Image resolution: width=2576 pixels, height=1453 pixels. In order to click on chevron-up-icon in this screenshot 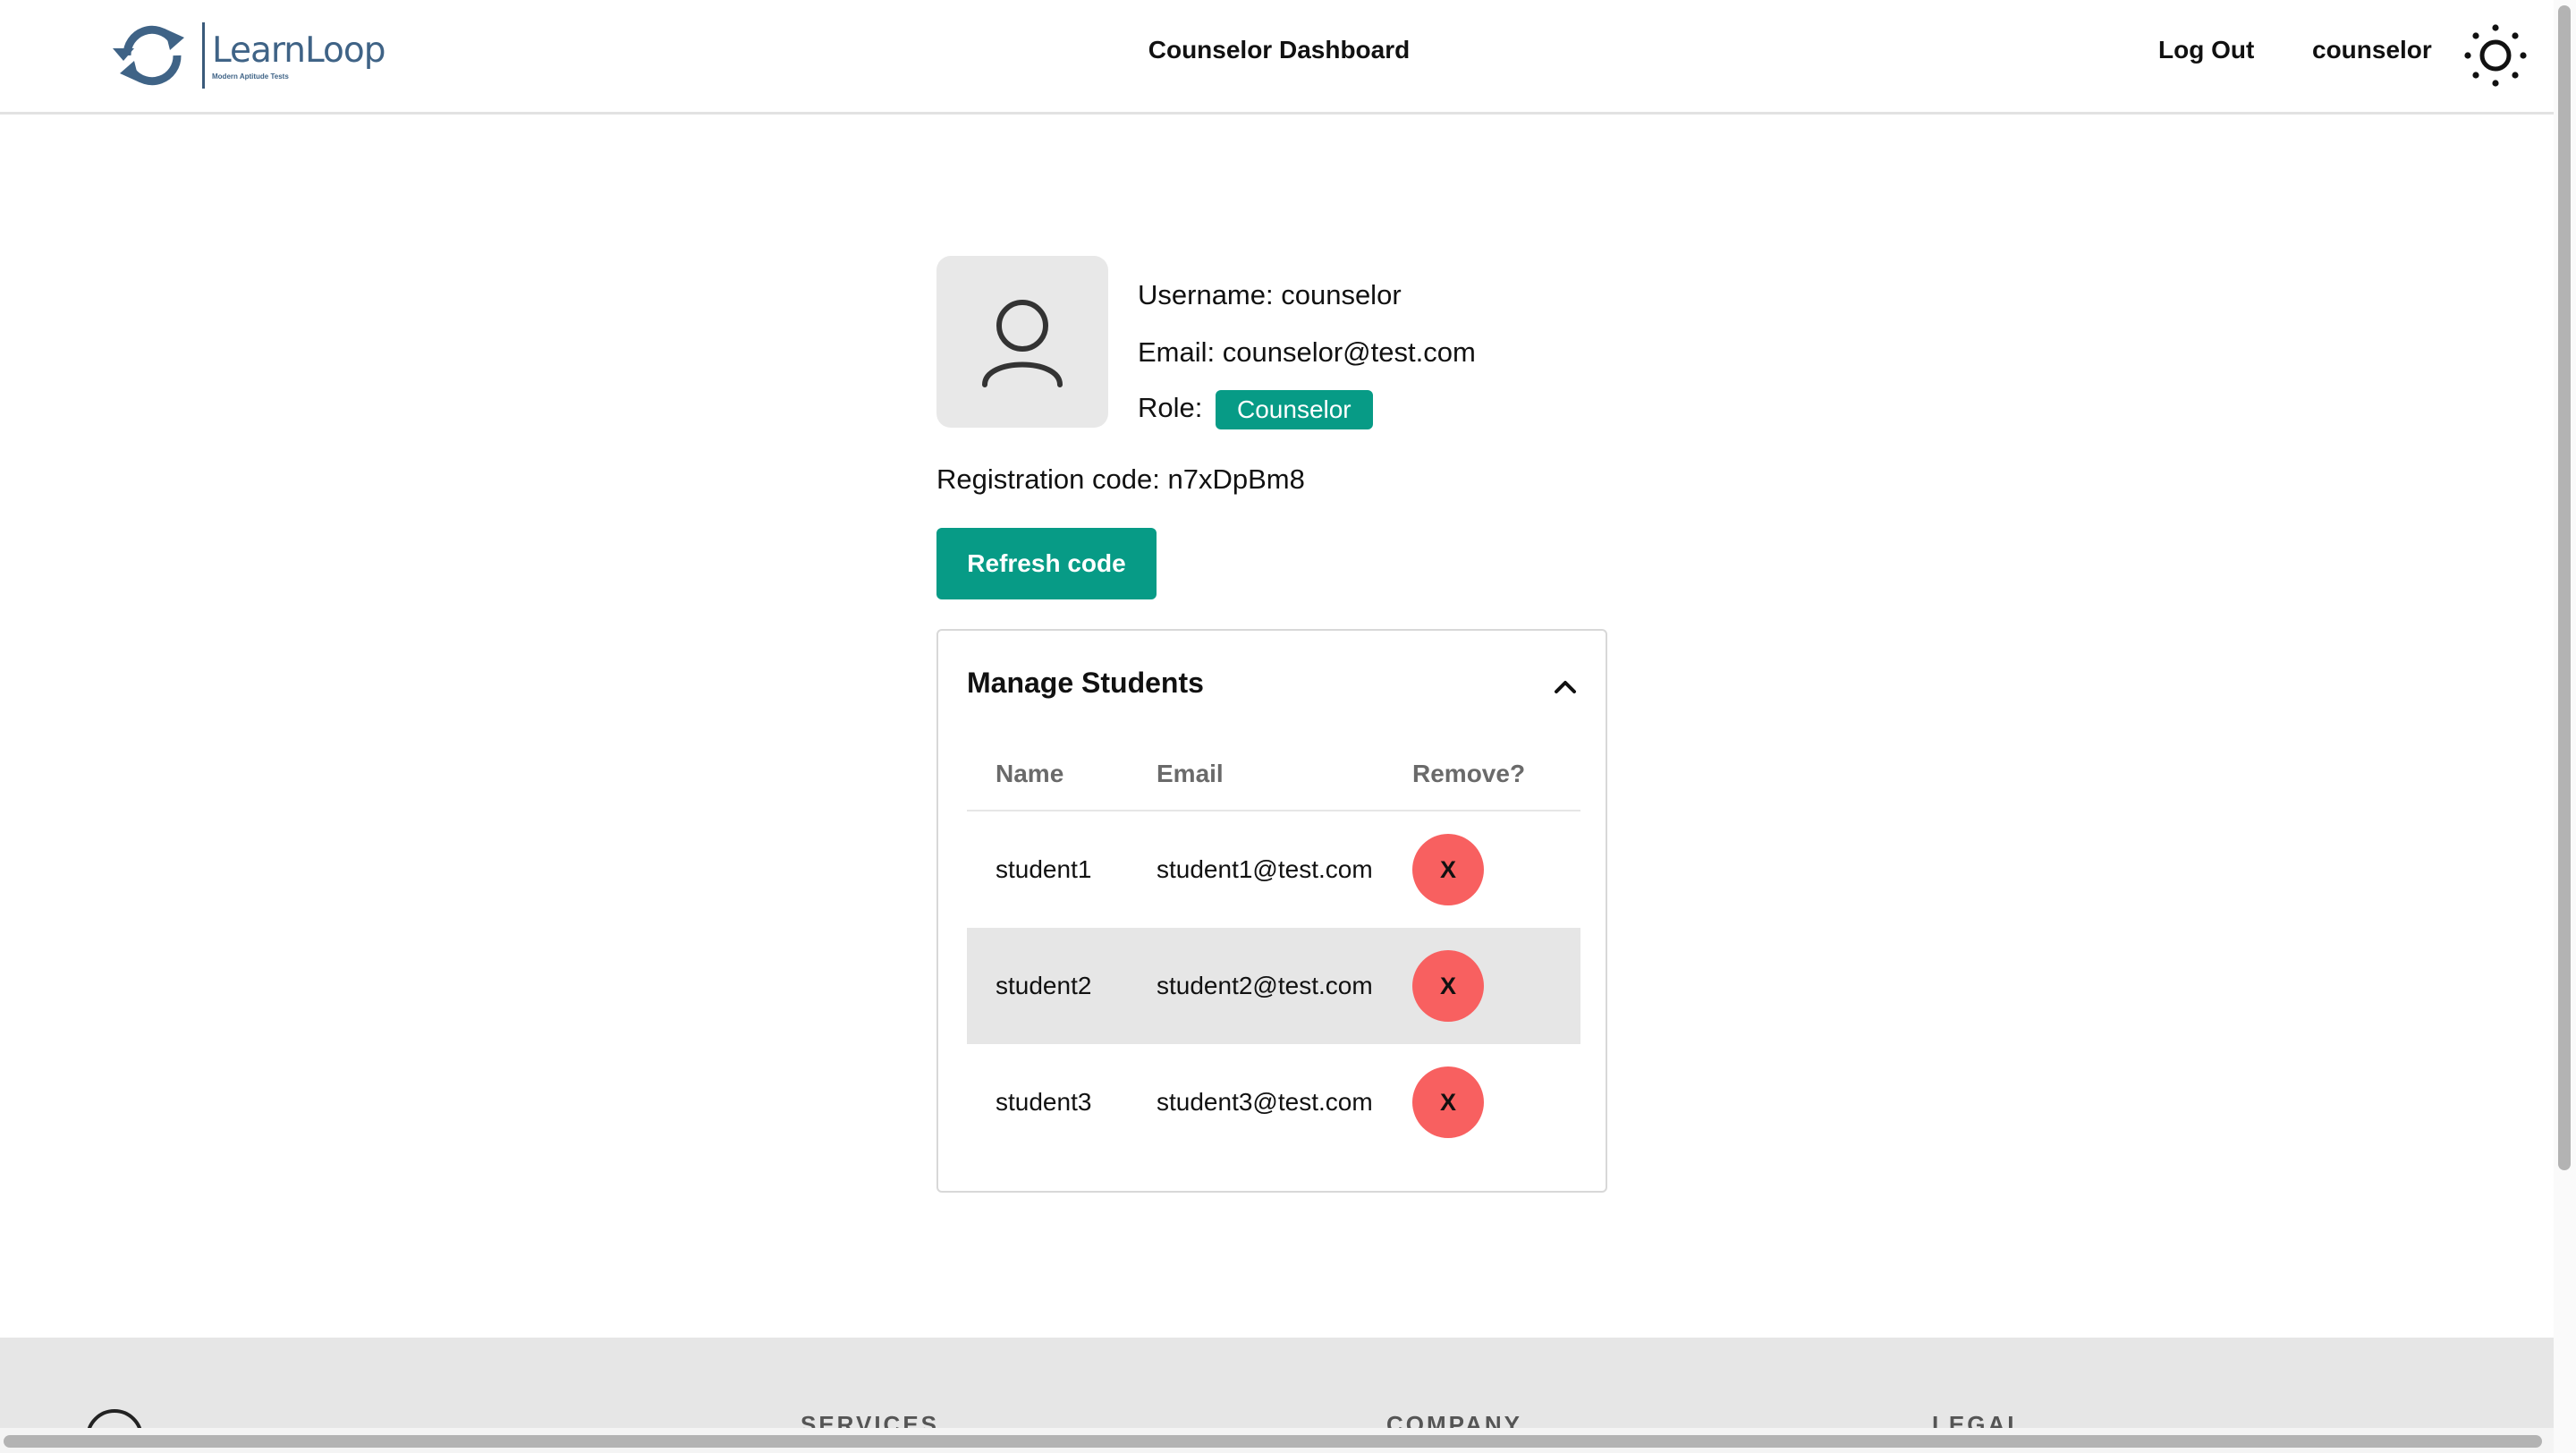, I will do `click(1565, 687)`.